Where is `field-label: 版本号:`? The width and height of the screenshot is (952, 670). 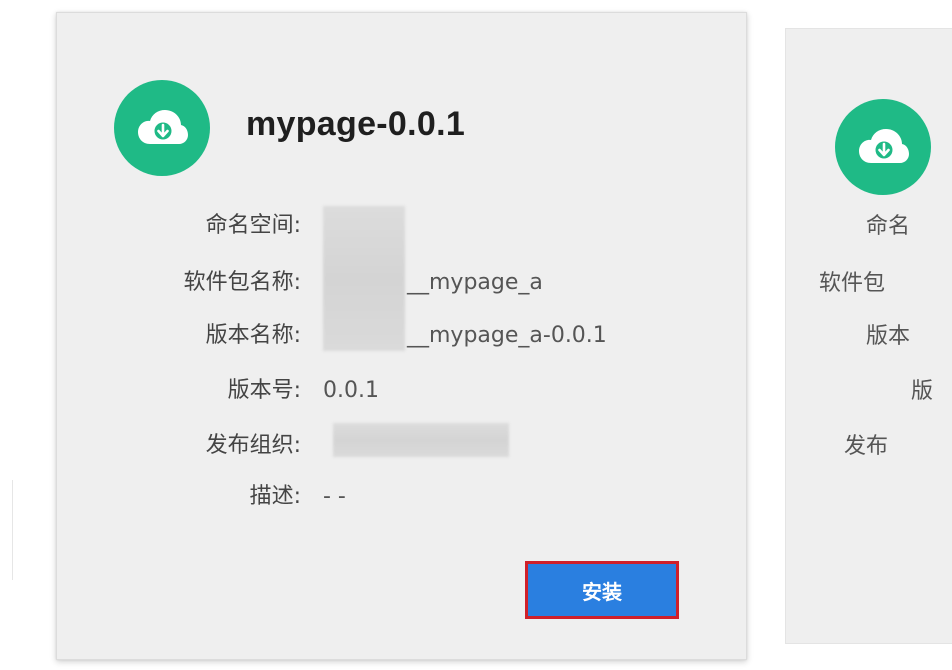 field-label: 版本号: is located at coordinates (264, 390).